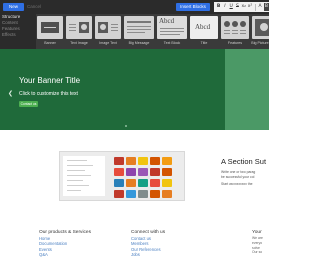  I want to click on block-title: Abcd Title, so click(204, 31).